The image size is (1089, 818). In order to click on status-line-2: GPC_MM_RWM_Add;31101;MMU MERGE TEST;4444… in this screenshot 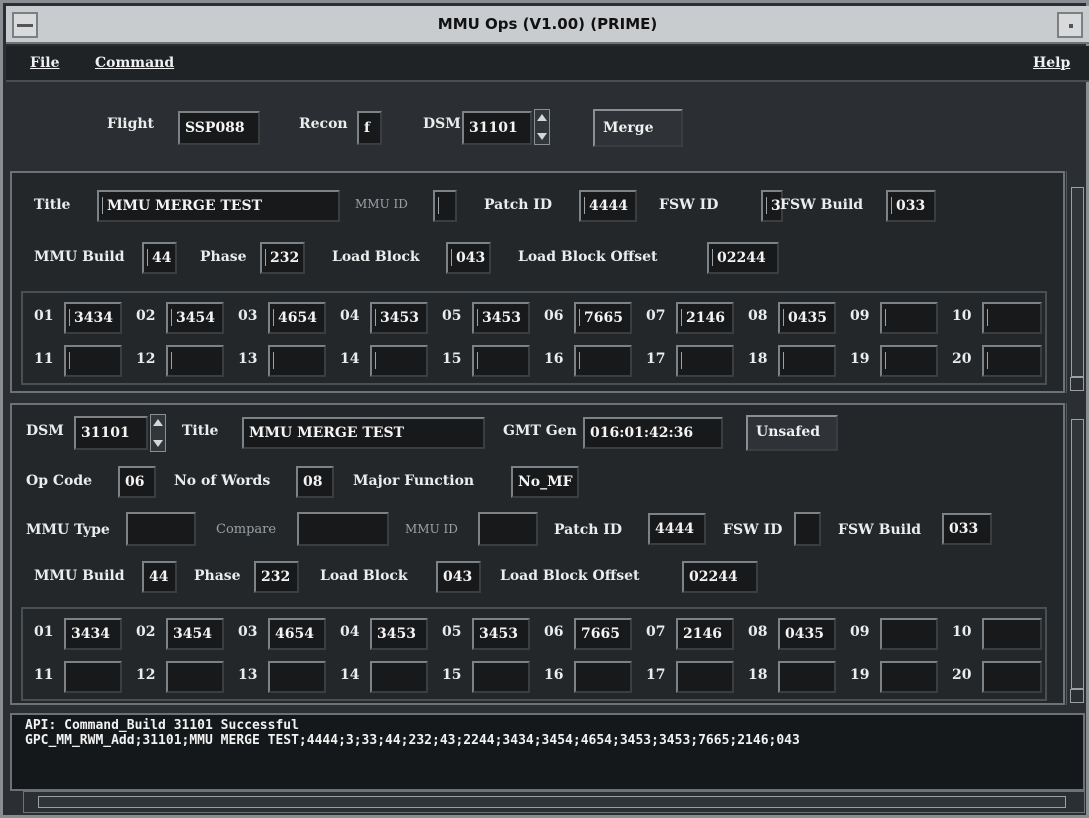, I will do `click(412, 740)`.